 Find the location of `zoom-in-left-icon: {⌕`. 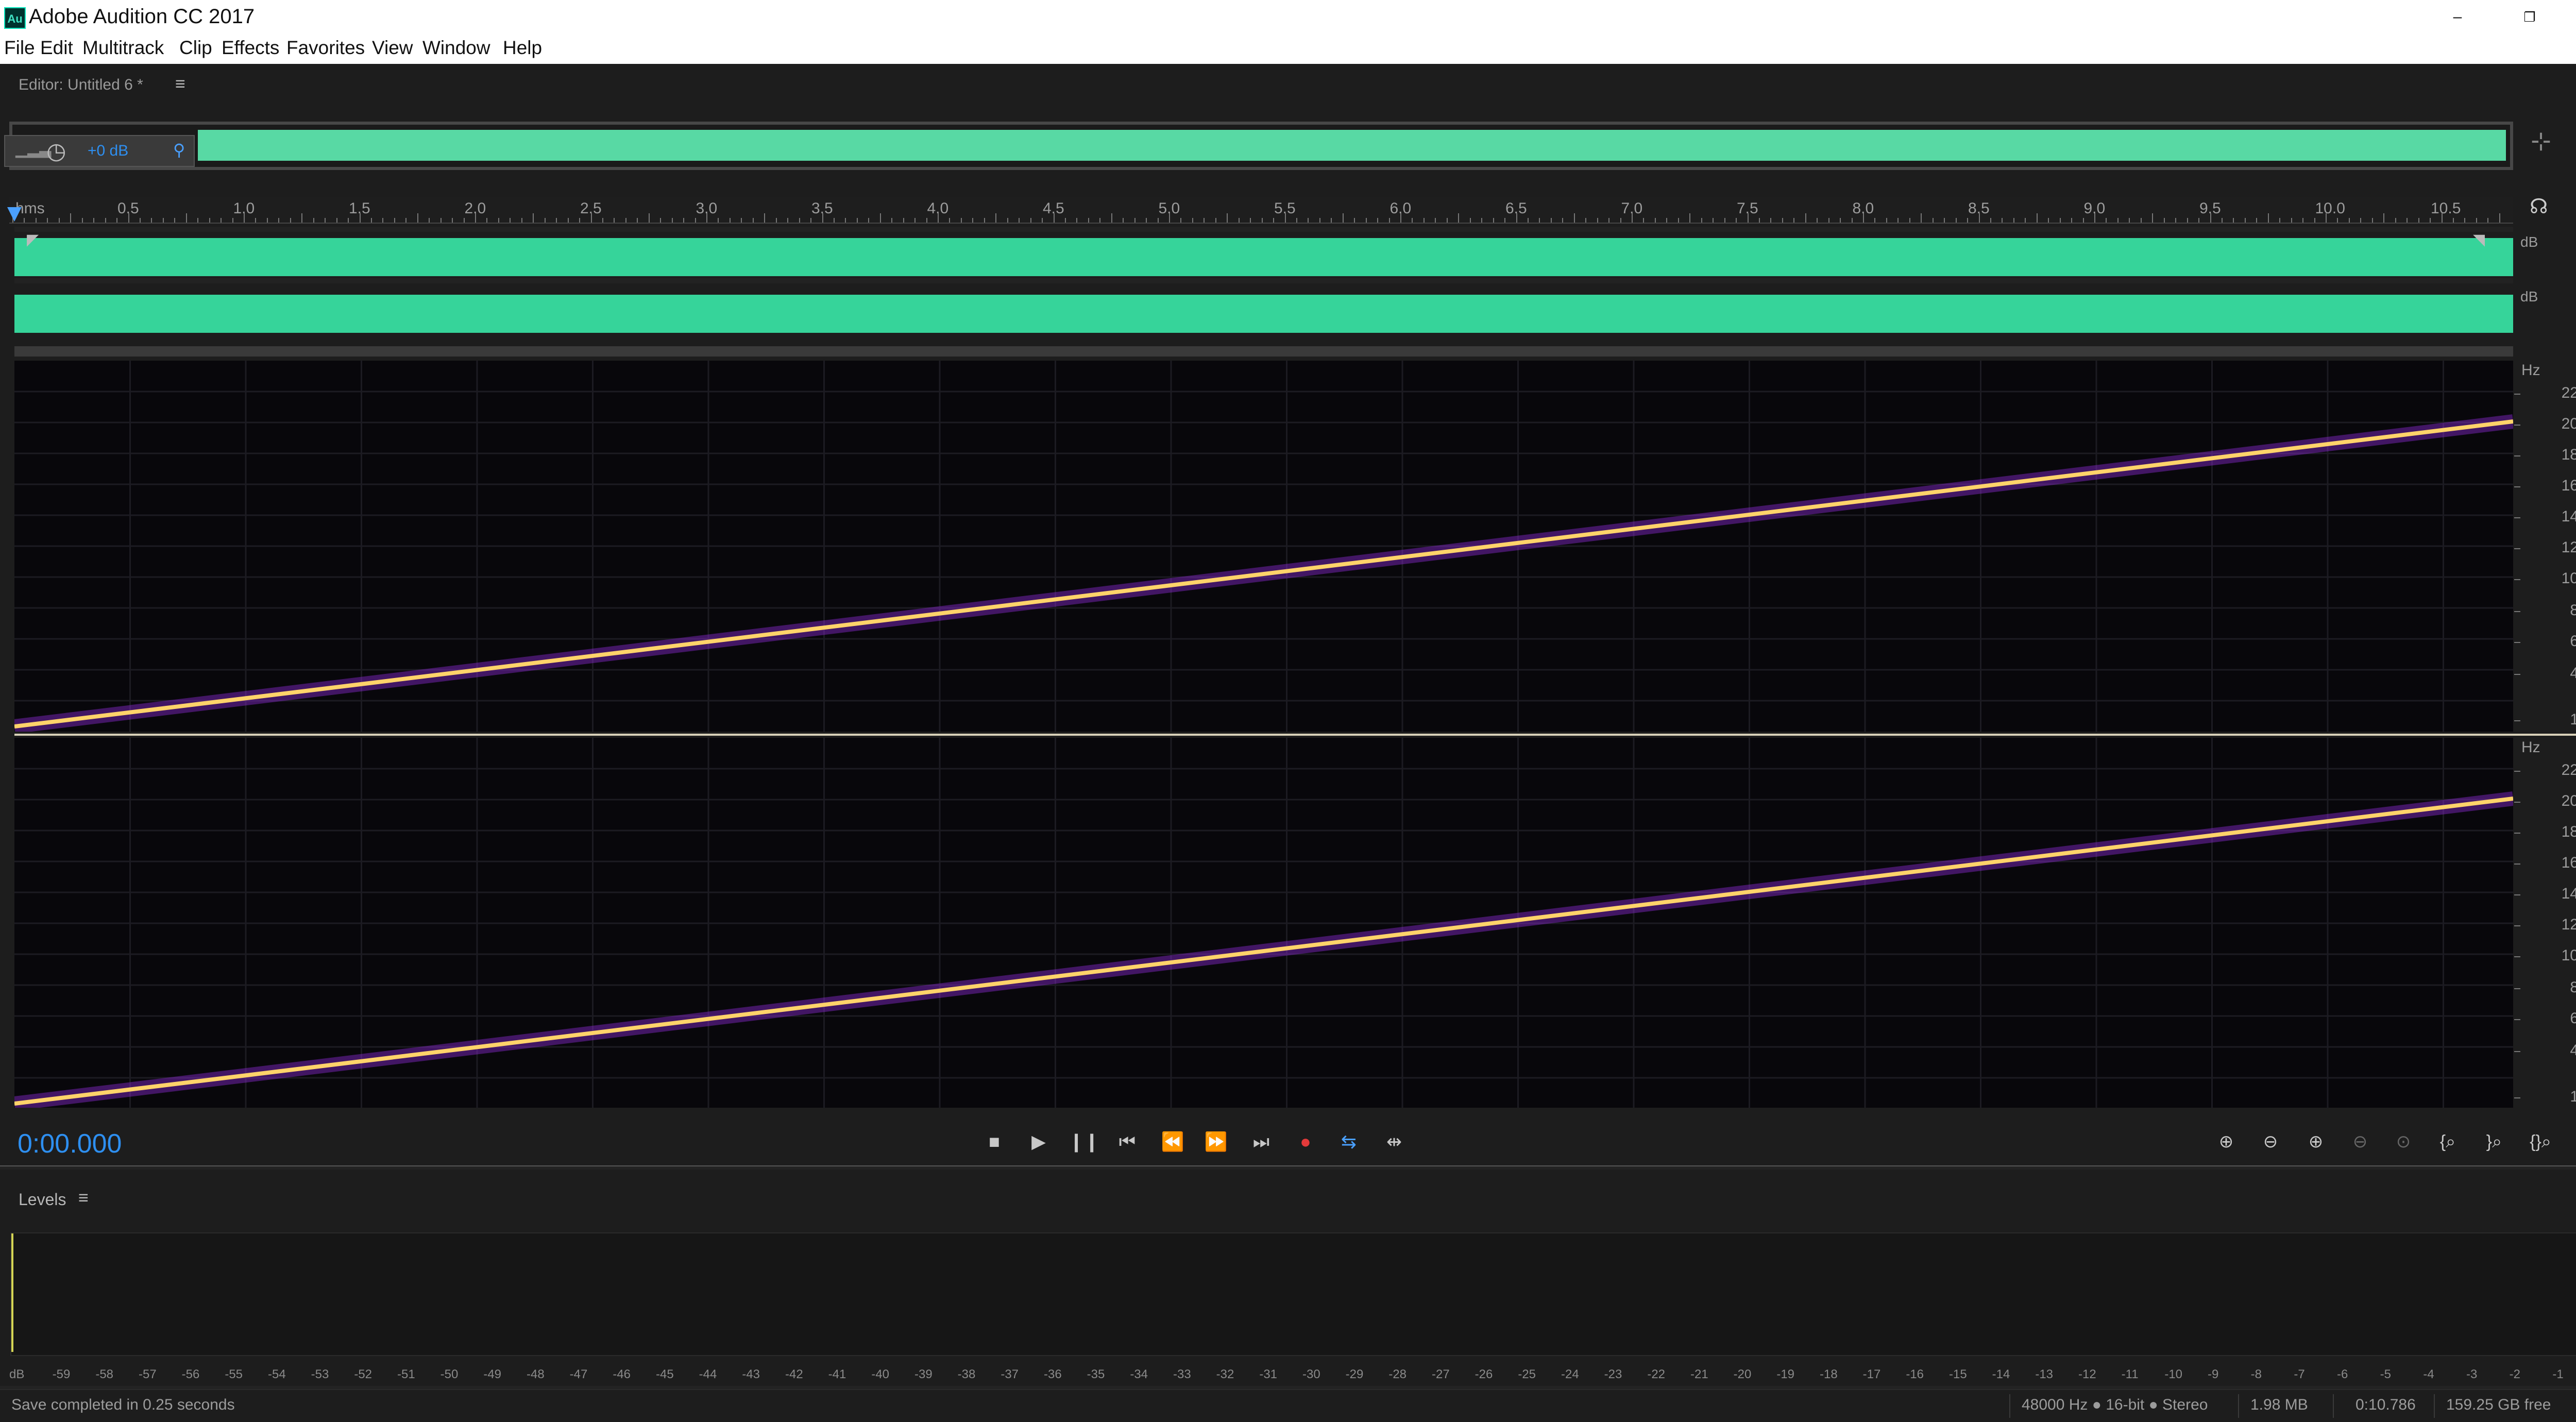

zoom-in-left-icon: {⌕ is located at coordinates (2448, 1141).